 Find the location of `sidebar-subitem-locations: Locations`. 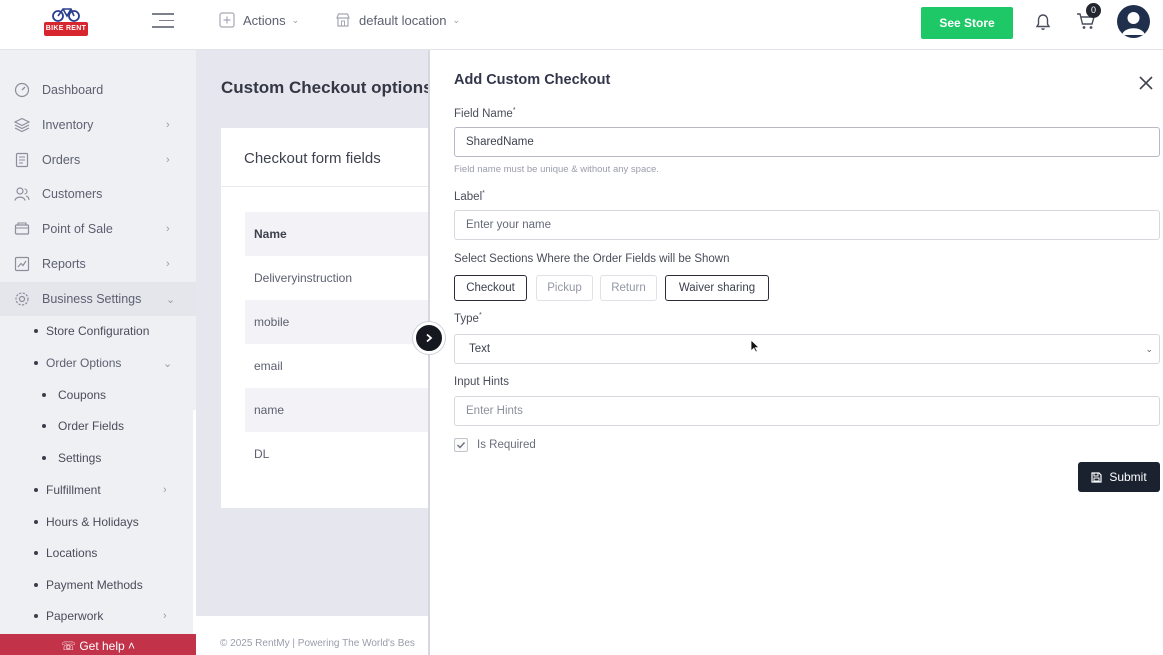

sidebar-subitem-locations: Locations is located at coordinates (98, 553).